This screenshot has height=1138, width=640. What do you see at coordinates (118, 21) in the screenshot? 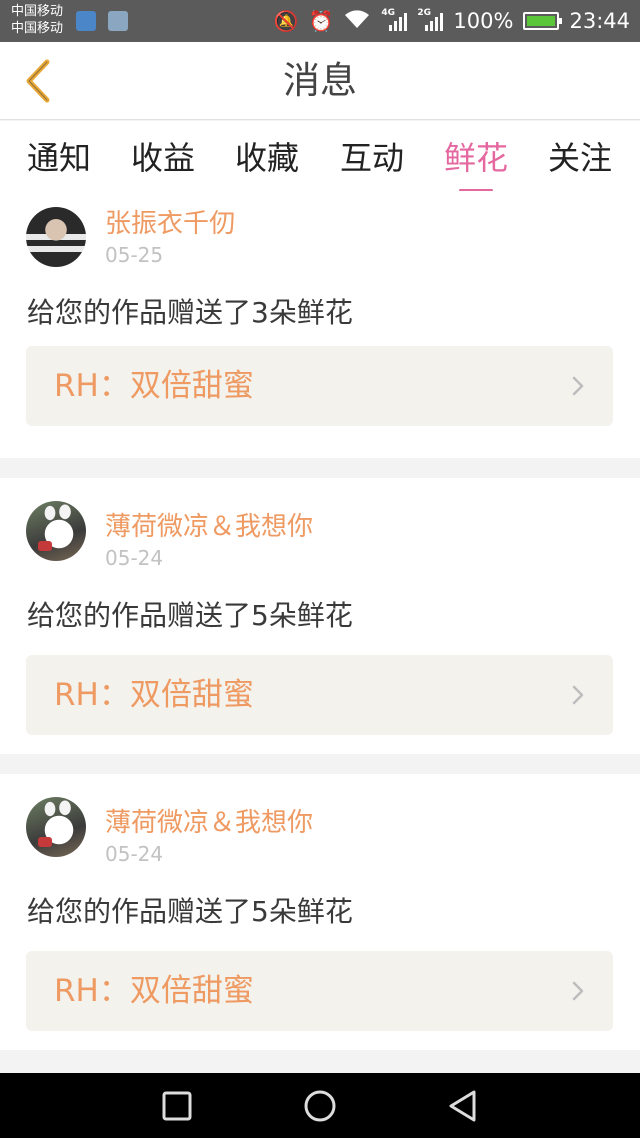
I see `gallery-notification-icon` at bounding box center [118, 21].